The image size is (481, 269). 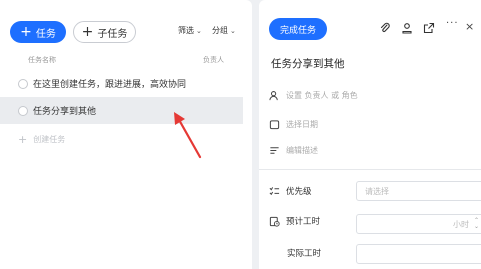 What do you see at coordinates (213, 60) in the screenshot?
I see `column-owner: 负责人` at bounding box center [213, 60].